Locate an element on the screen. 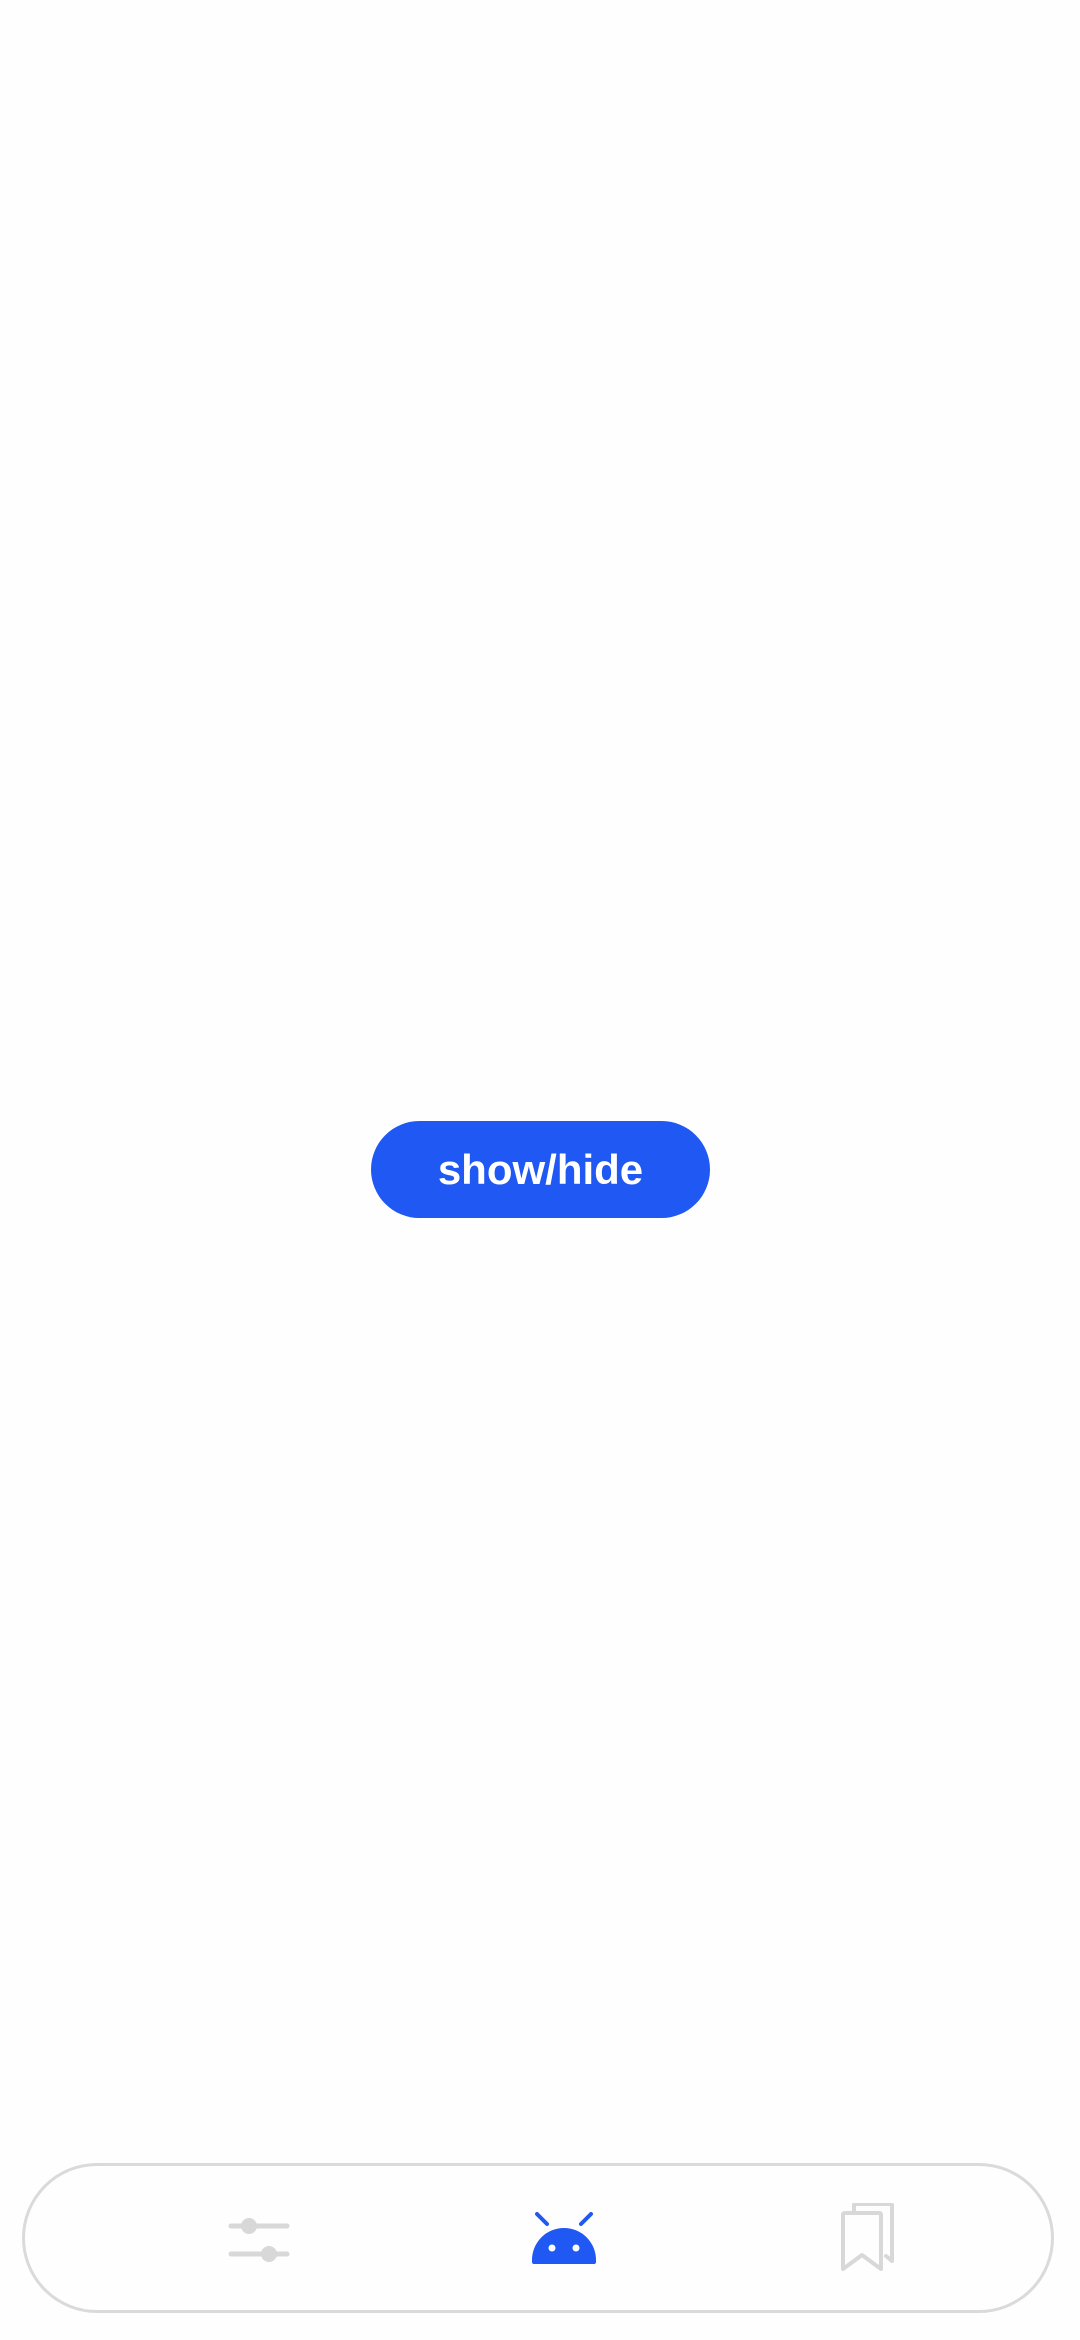  android-icon is located at coordinates (564, 2238).